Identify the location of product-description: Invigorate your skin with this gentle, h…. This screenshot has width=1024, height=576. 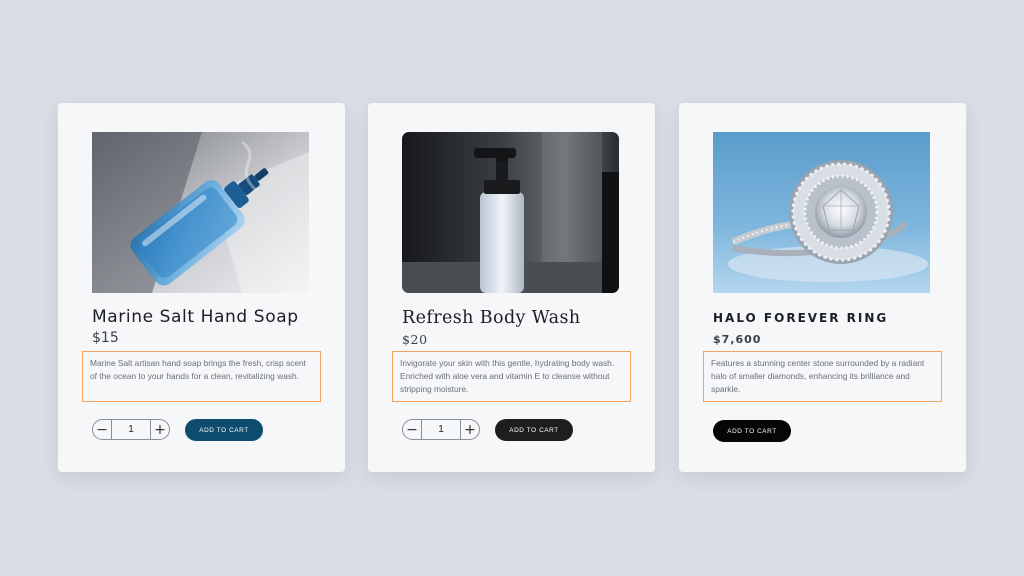
(511, 376).